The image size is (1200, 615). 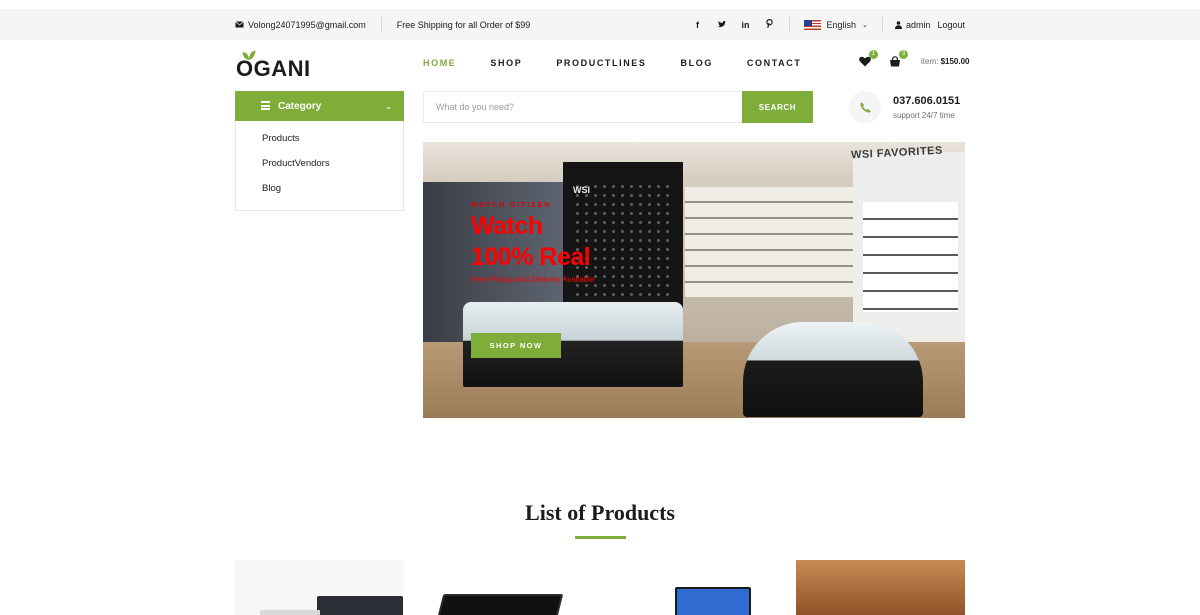 I want to click on store-column, so click(x=909, y=247).